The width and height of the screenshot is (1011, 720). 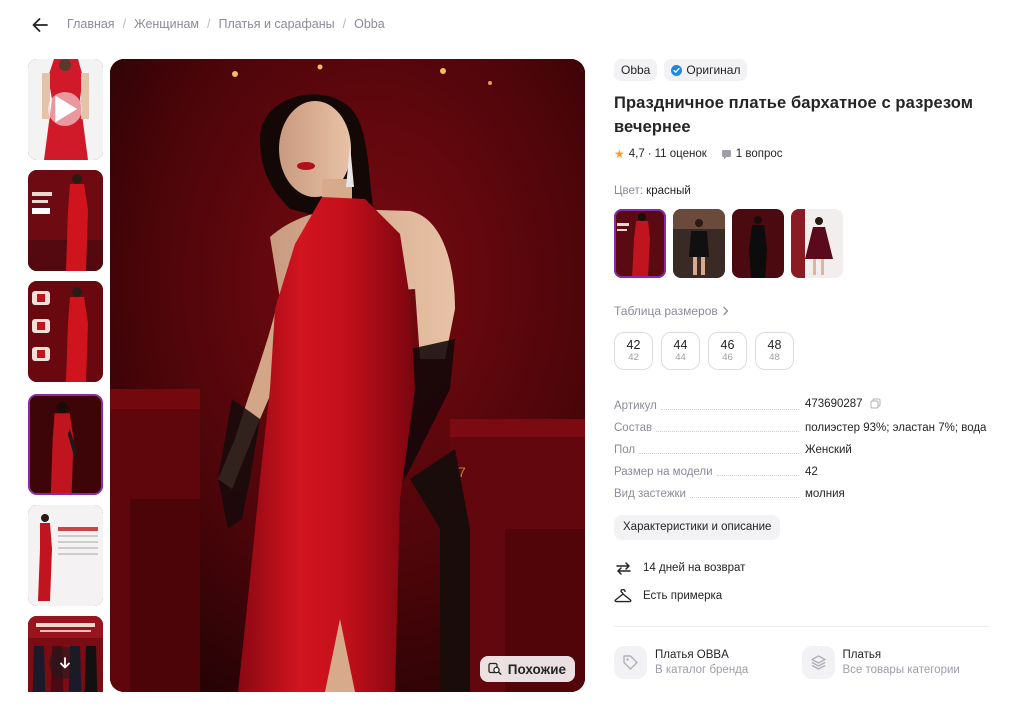 I want to click on svg-text: 7, so click(x=462, y=472).